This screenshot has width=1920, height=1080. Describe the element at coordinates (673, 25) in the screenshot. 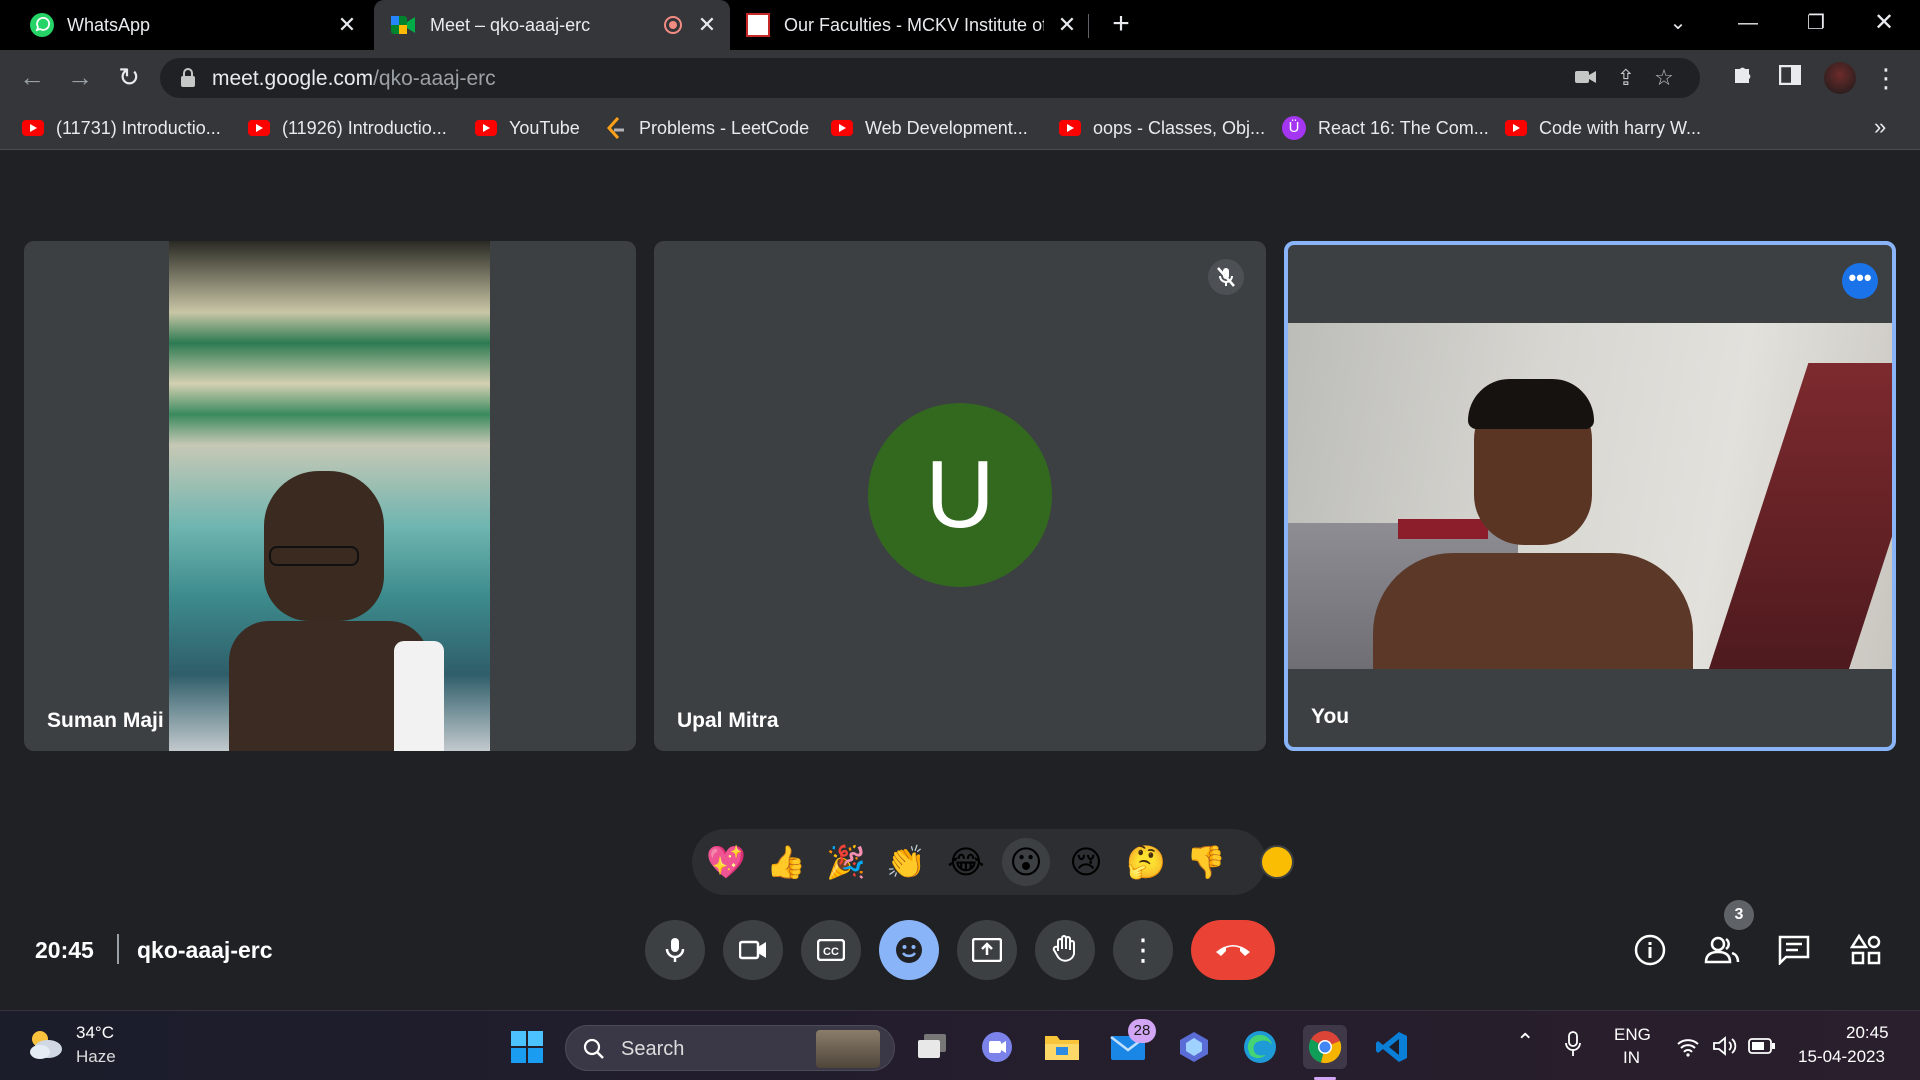

I see `recording-indicator-icon` at that location.